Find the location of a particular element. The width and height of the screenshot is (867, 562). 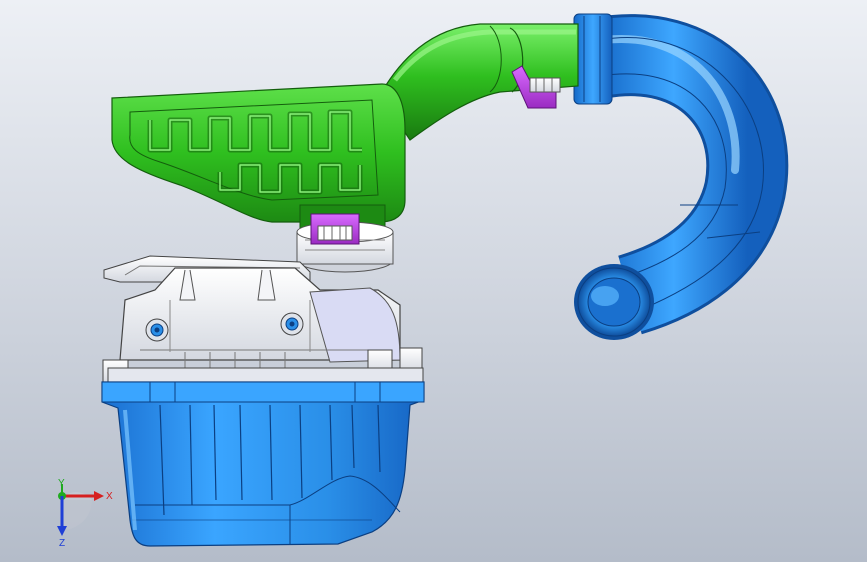

airbox-upper-cover is located at coordinates (263, 320).